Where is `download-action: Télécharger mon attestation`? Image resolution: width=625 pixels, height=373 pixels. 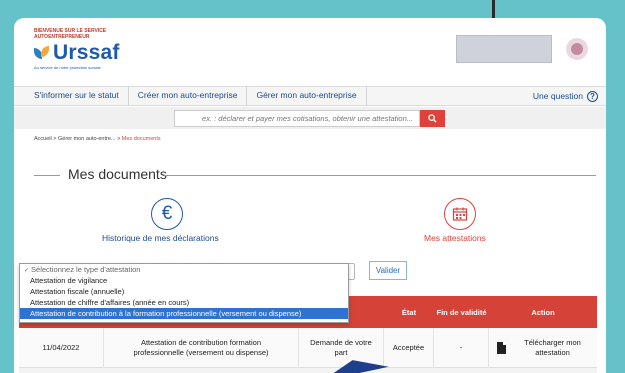 download-action: Télécharger mon attestation is located at coordinates (543, 348).